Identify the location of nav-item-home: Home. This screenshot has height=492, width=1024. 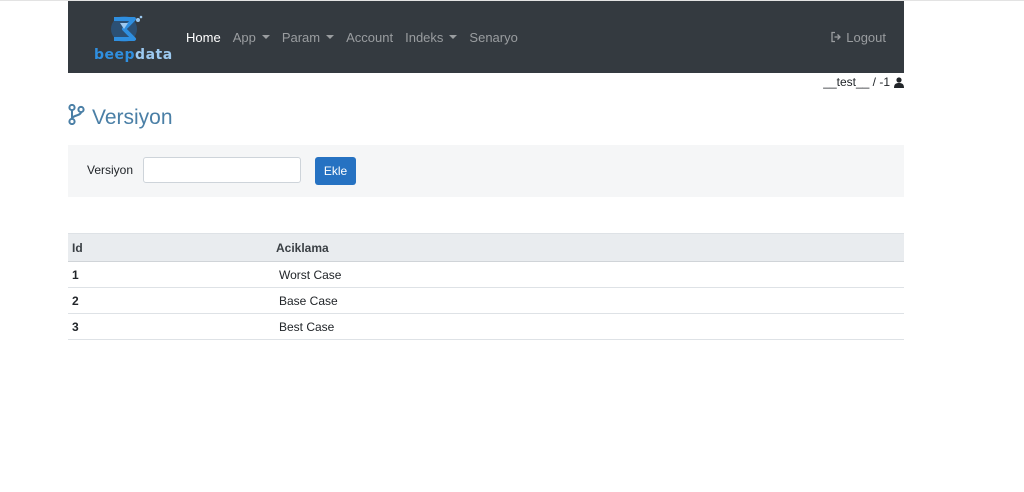
(203, 37).